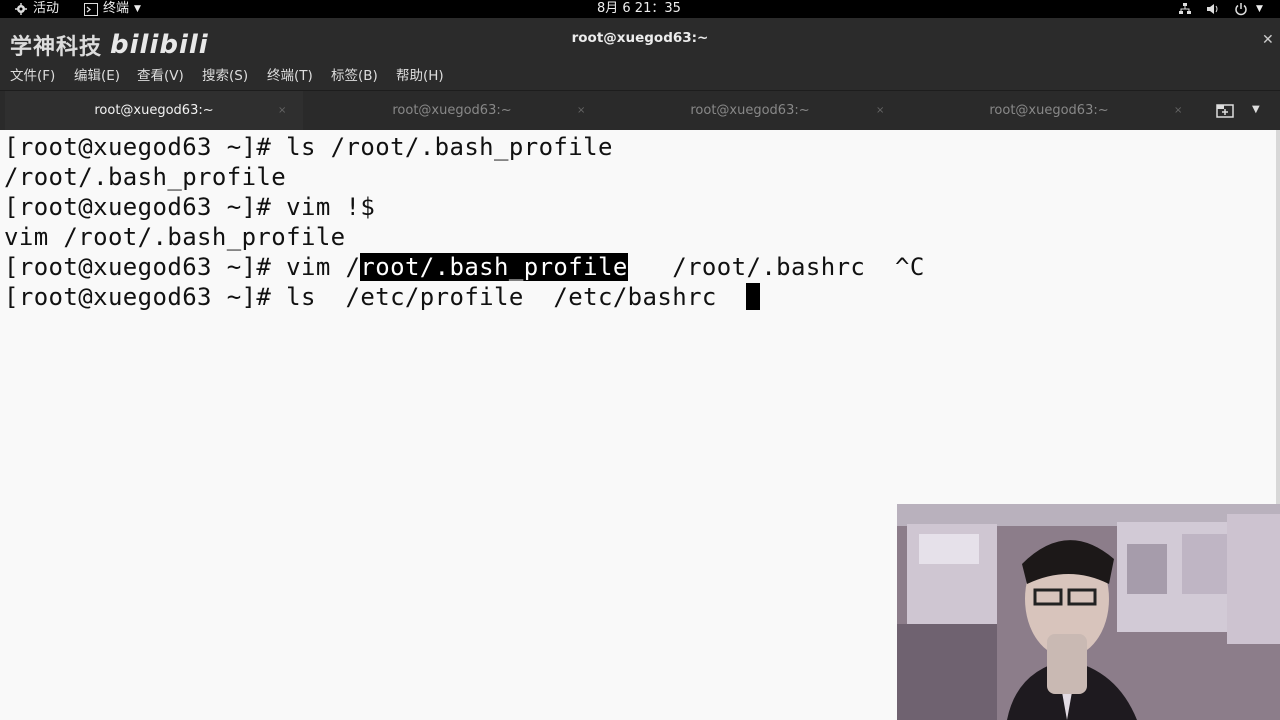 Image resolution: width=1280 pixels, height=720 pixels. I want to click on activities-icon, so click(21, 9).